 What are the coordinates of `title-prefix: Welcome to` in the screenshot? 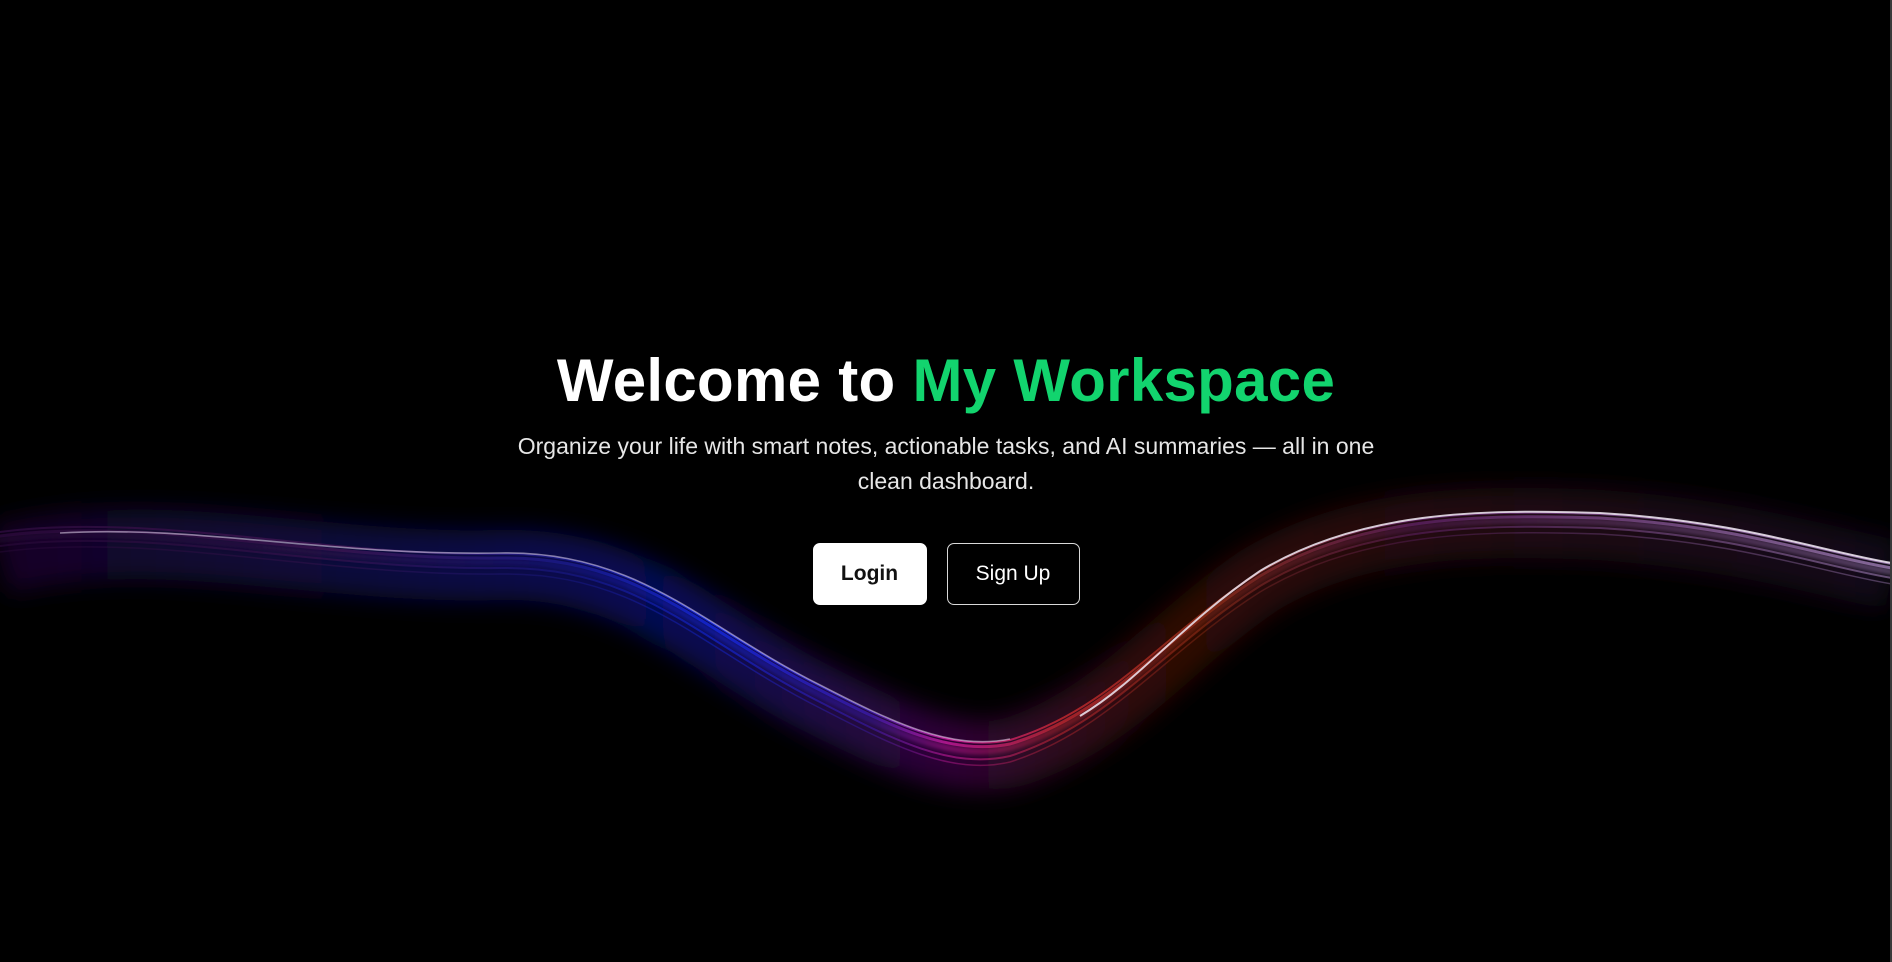 It's located at (734, 380).